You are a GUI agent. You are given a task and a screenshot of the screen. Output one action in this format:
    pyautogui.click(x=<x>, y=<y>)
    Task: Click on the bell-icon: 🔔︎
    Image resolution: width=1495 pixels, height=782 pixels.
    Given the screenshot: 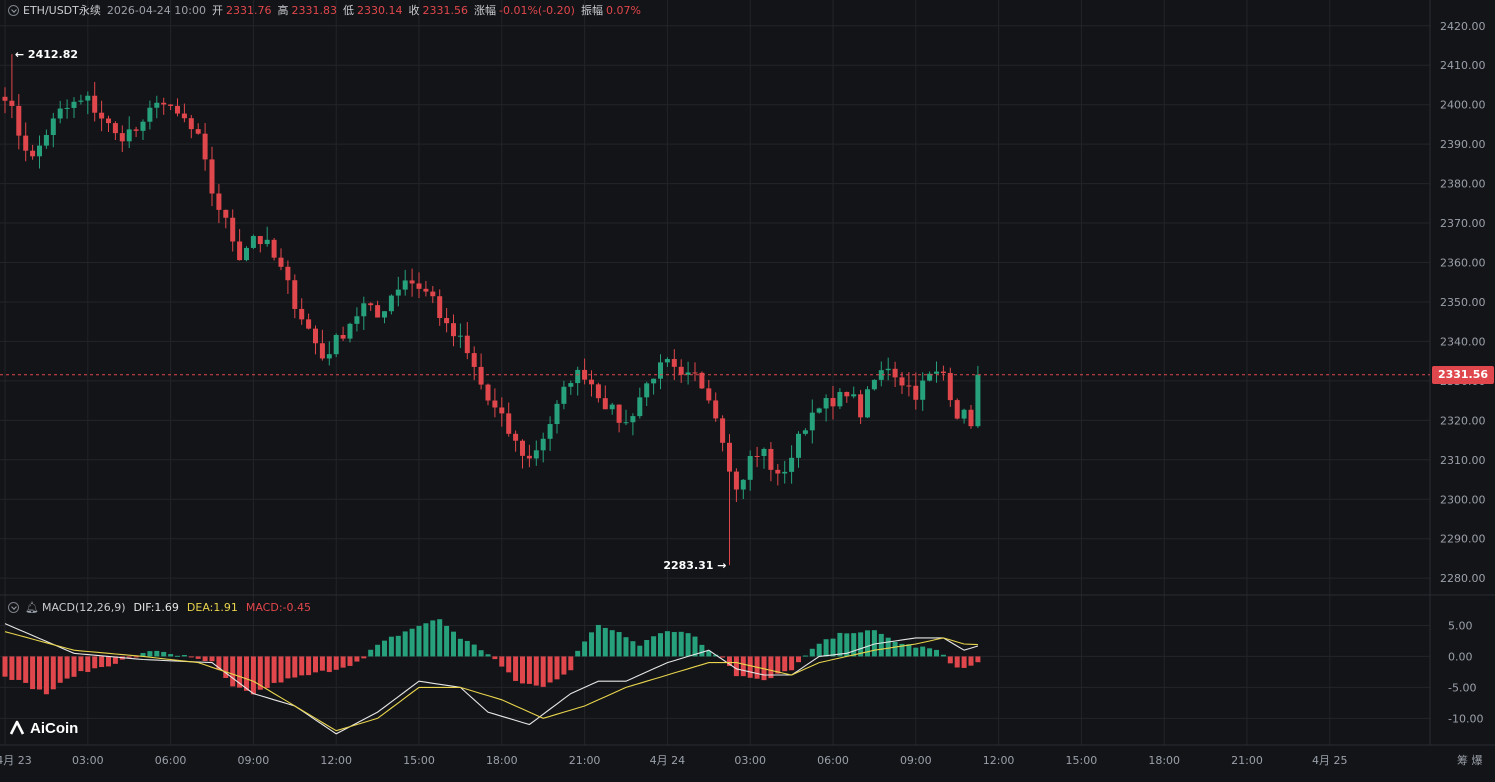 What is the action you would take?
    pyautogui.click(x=32, y=607)
    